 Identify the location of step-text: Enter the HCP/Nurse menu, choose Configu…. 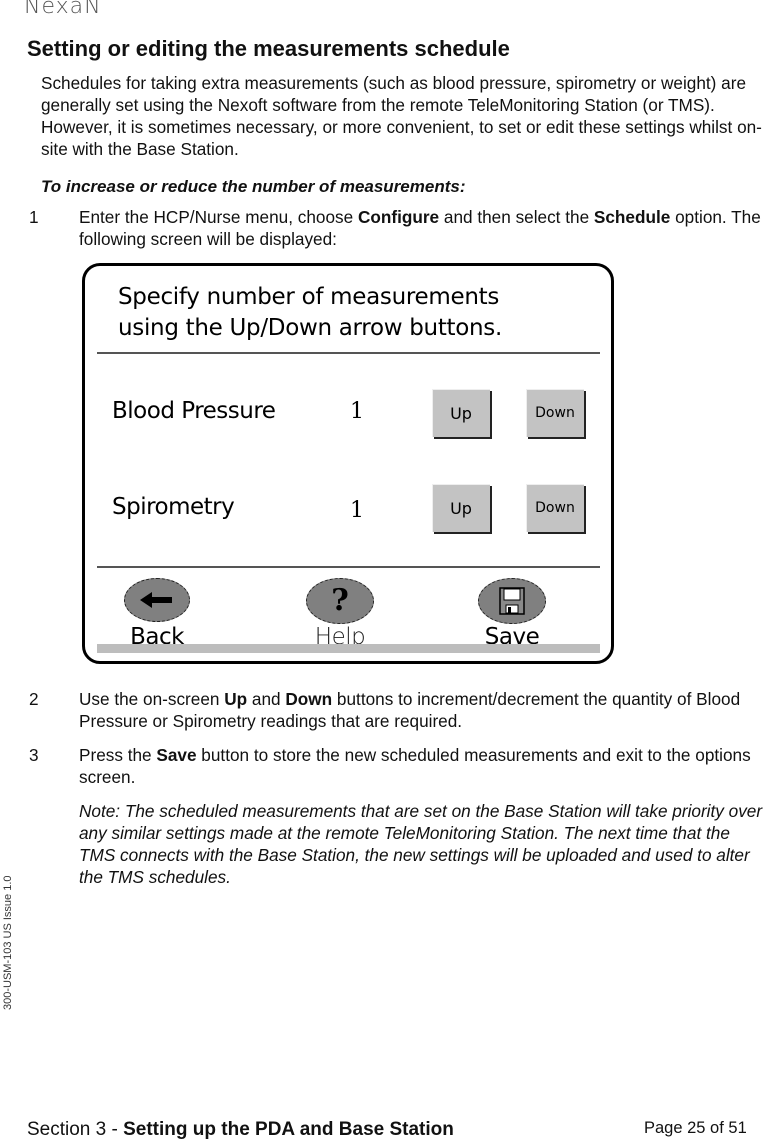
(420, 228).